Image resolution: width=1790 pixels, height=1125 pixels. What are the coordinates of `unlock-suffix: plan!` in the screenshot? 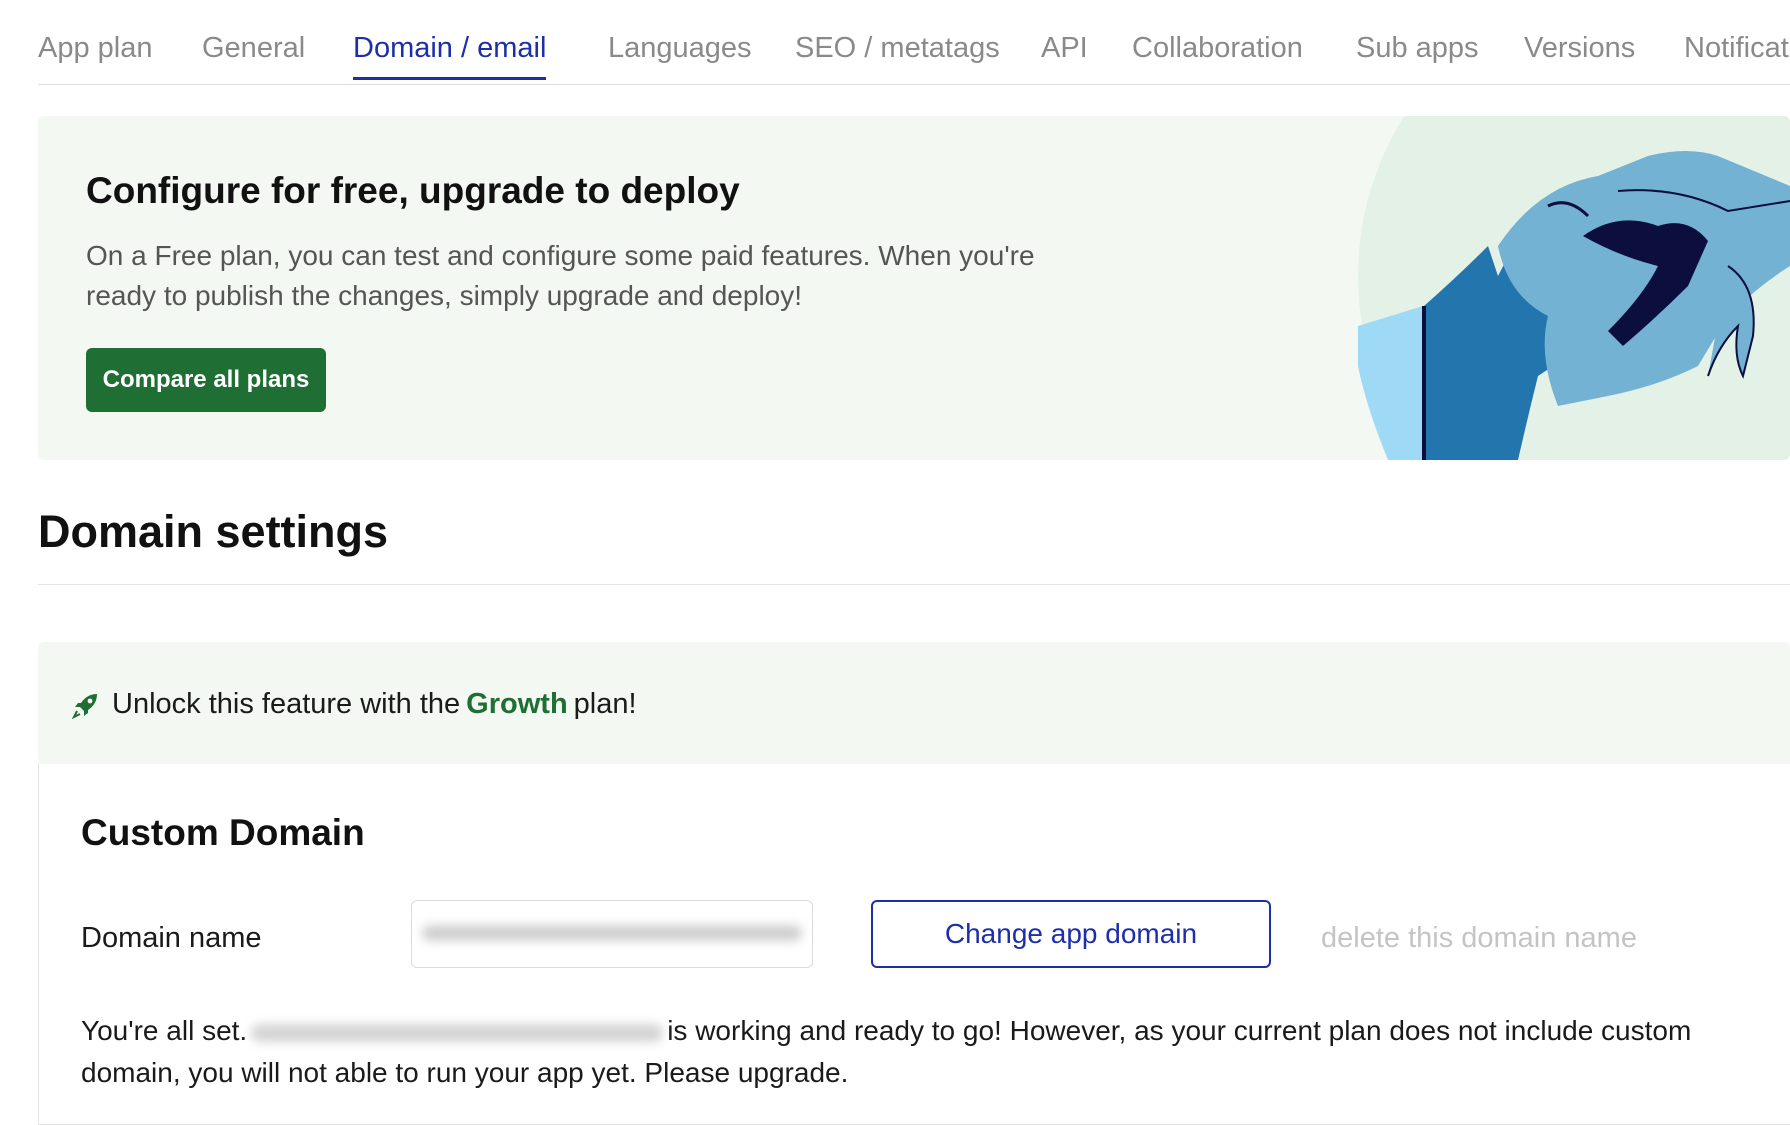 It's located at (605, 704).